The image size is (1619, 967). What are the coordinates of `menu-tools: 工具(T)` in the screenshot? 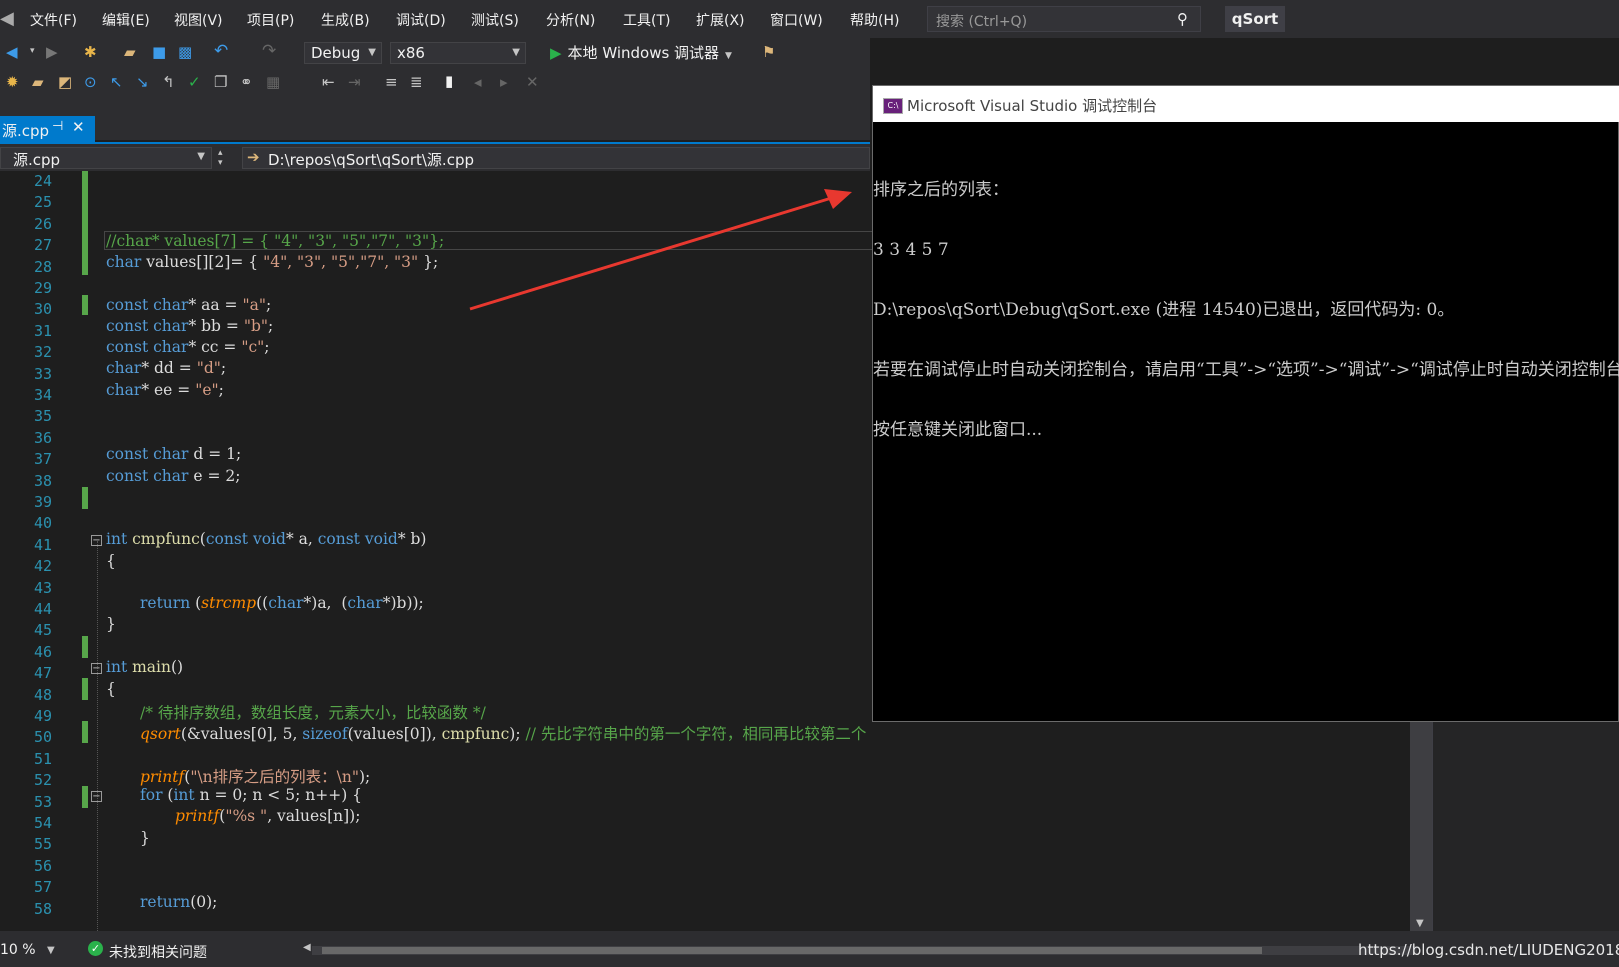 It's located at (646, 20).